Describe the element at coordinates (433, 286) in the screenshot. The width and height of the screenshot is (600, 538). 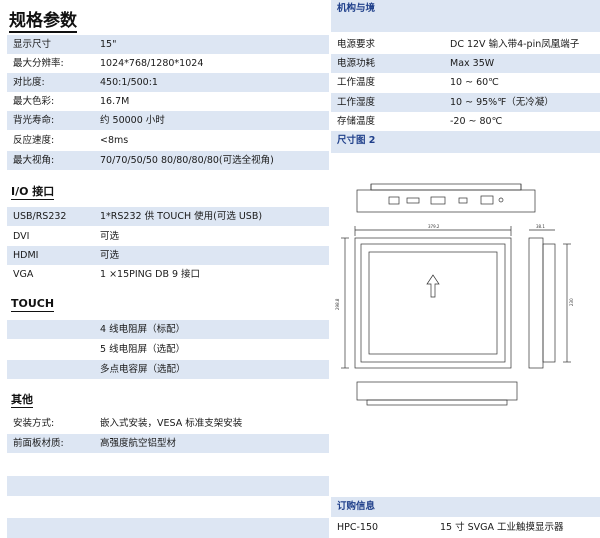
I see `up-arrow-icon` at that location.